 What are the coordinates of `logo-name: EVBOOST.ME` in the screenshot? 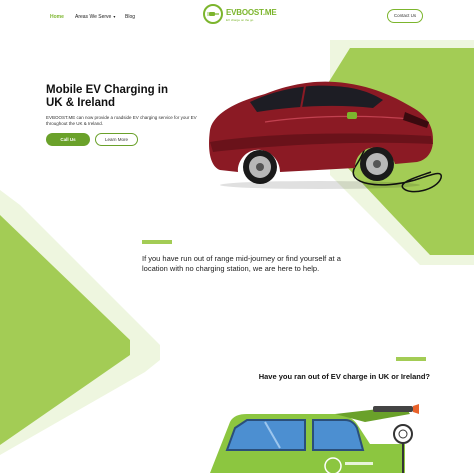 It's located at (251, 12).